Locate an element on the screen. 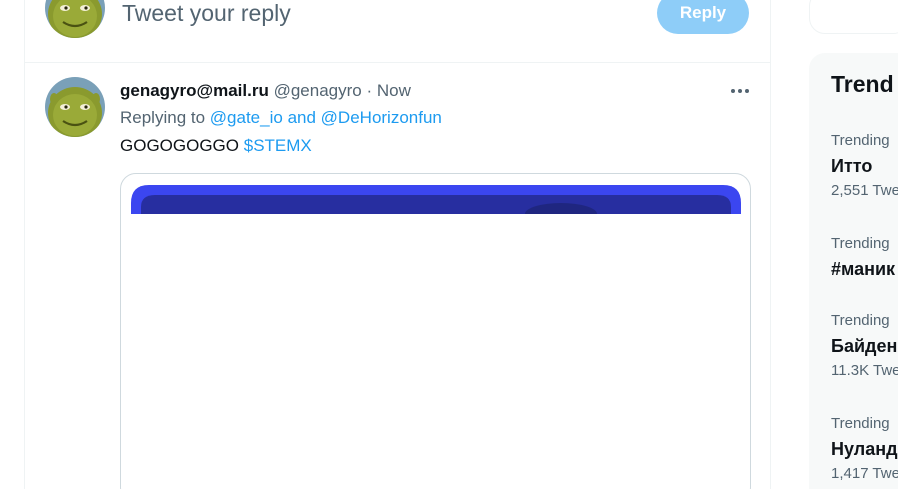  trend-item: Trending Байден 11.3K Twe is located at coordinates (864, 346).